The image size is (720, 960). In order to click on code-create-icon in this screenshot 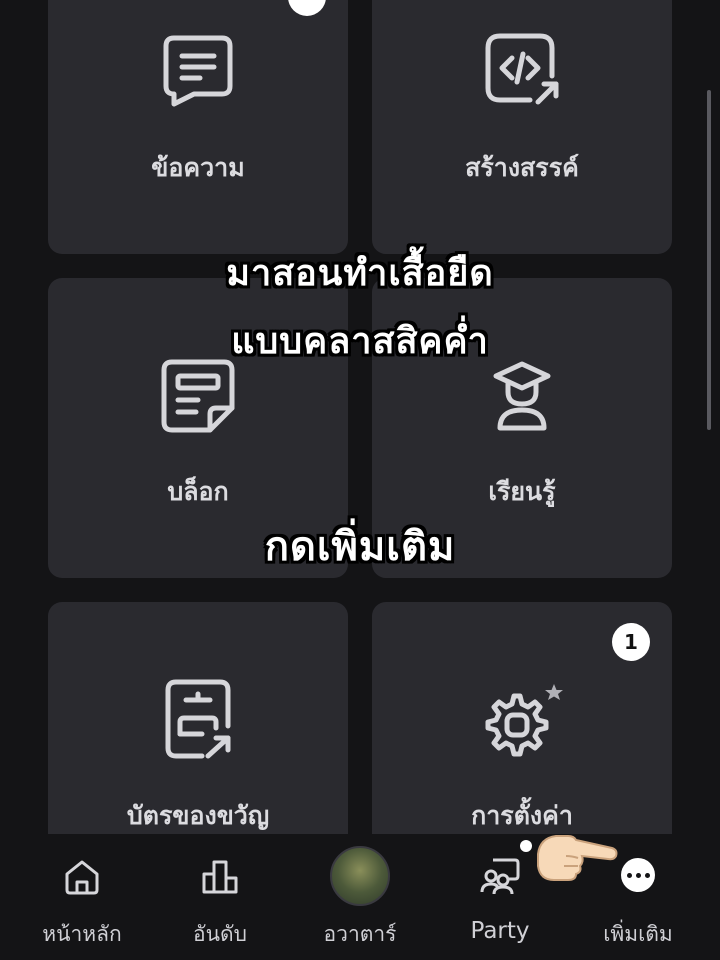, I will do `click(522, 70)`.